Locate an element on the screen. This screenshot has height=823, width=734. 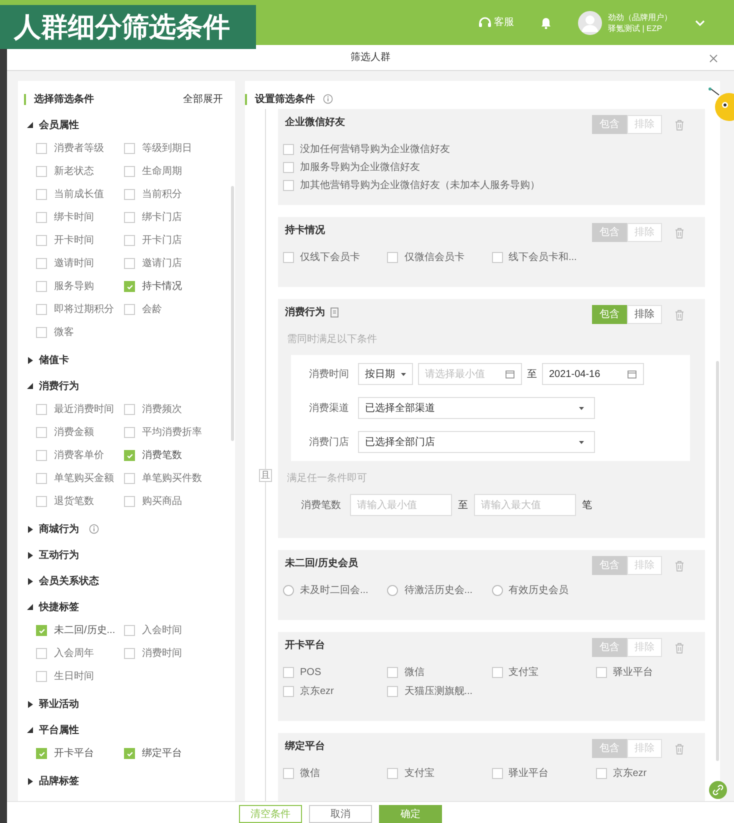
copy-icon is located at coordinates (334, 312).